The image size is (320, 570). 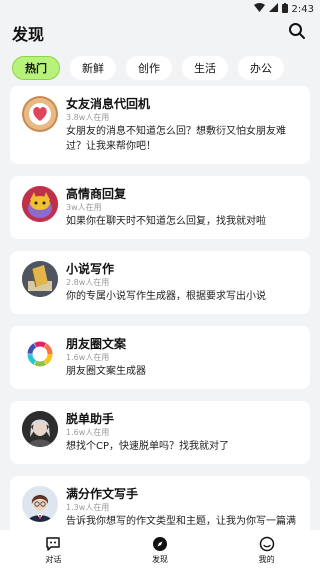 What do you see at coordinates (108, 104) in the screenshot?
I see `card-title: 女友消息代回机` at bounding box center [108, 104].